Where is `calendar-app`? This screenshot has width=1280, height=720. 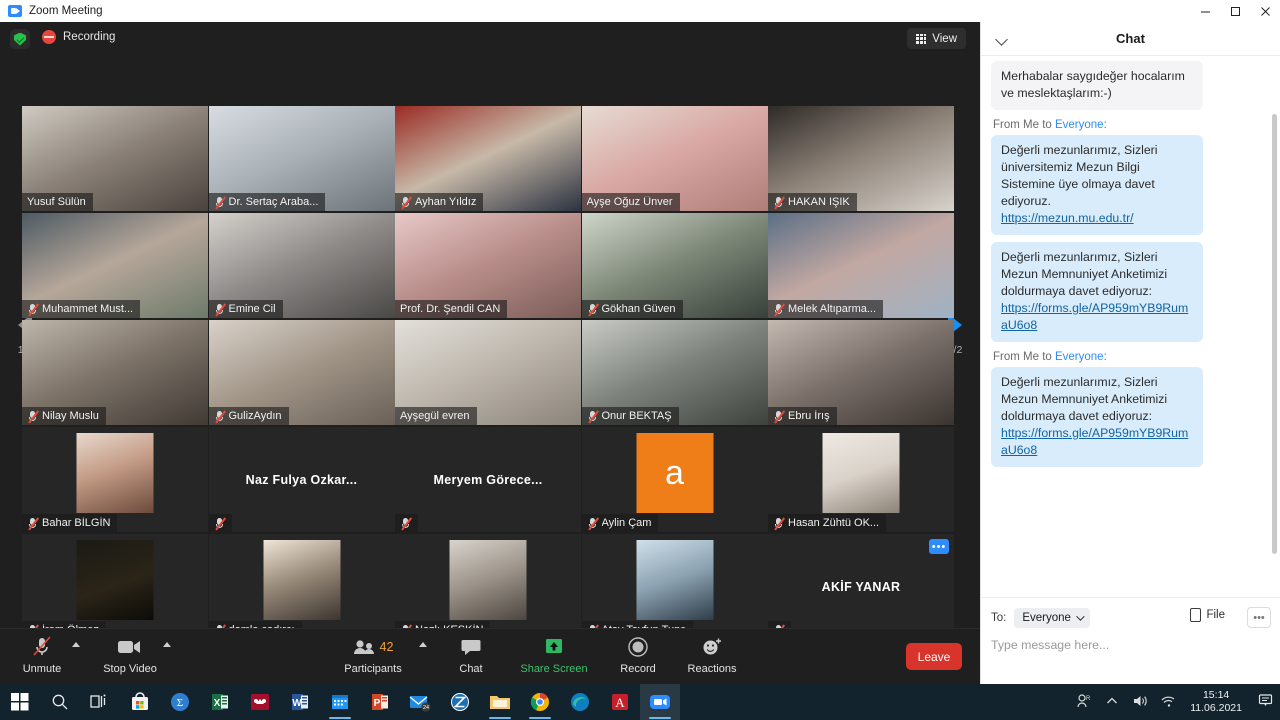
calendar-app is located at coordinates (340, 702).